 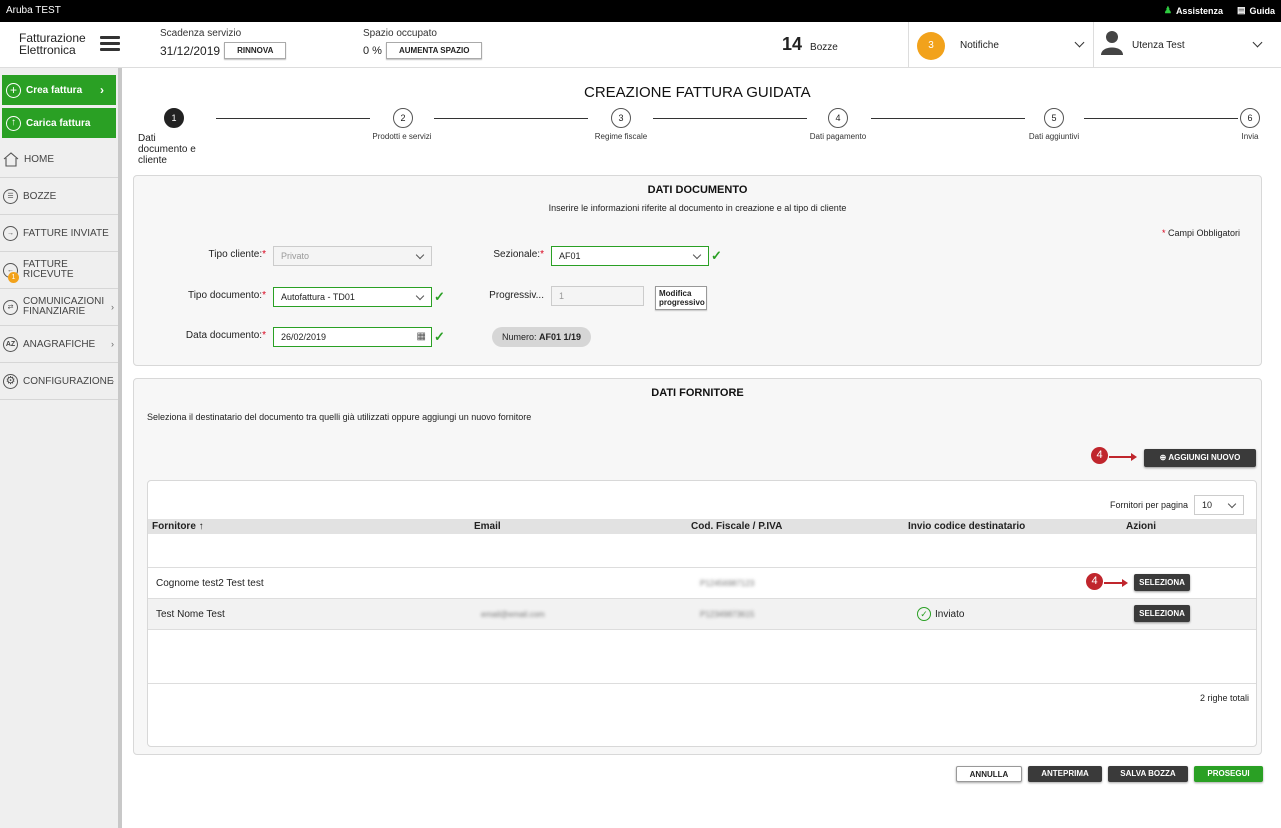 What do you see at coordinates (570, 256) in the screenshot?
I see `sezionale-value: AF01` at bounding box center [570, 256].